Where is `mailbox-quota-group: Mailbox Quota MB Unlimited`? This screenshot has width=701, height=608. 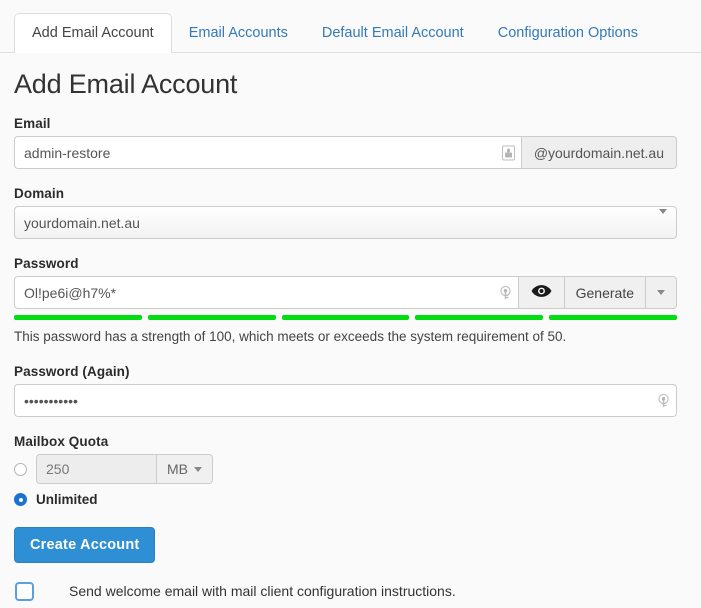 mailbox-quota-group: Mailbox Quota MB Unlimited is located at coordinates (350, 470).